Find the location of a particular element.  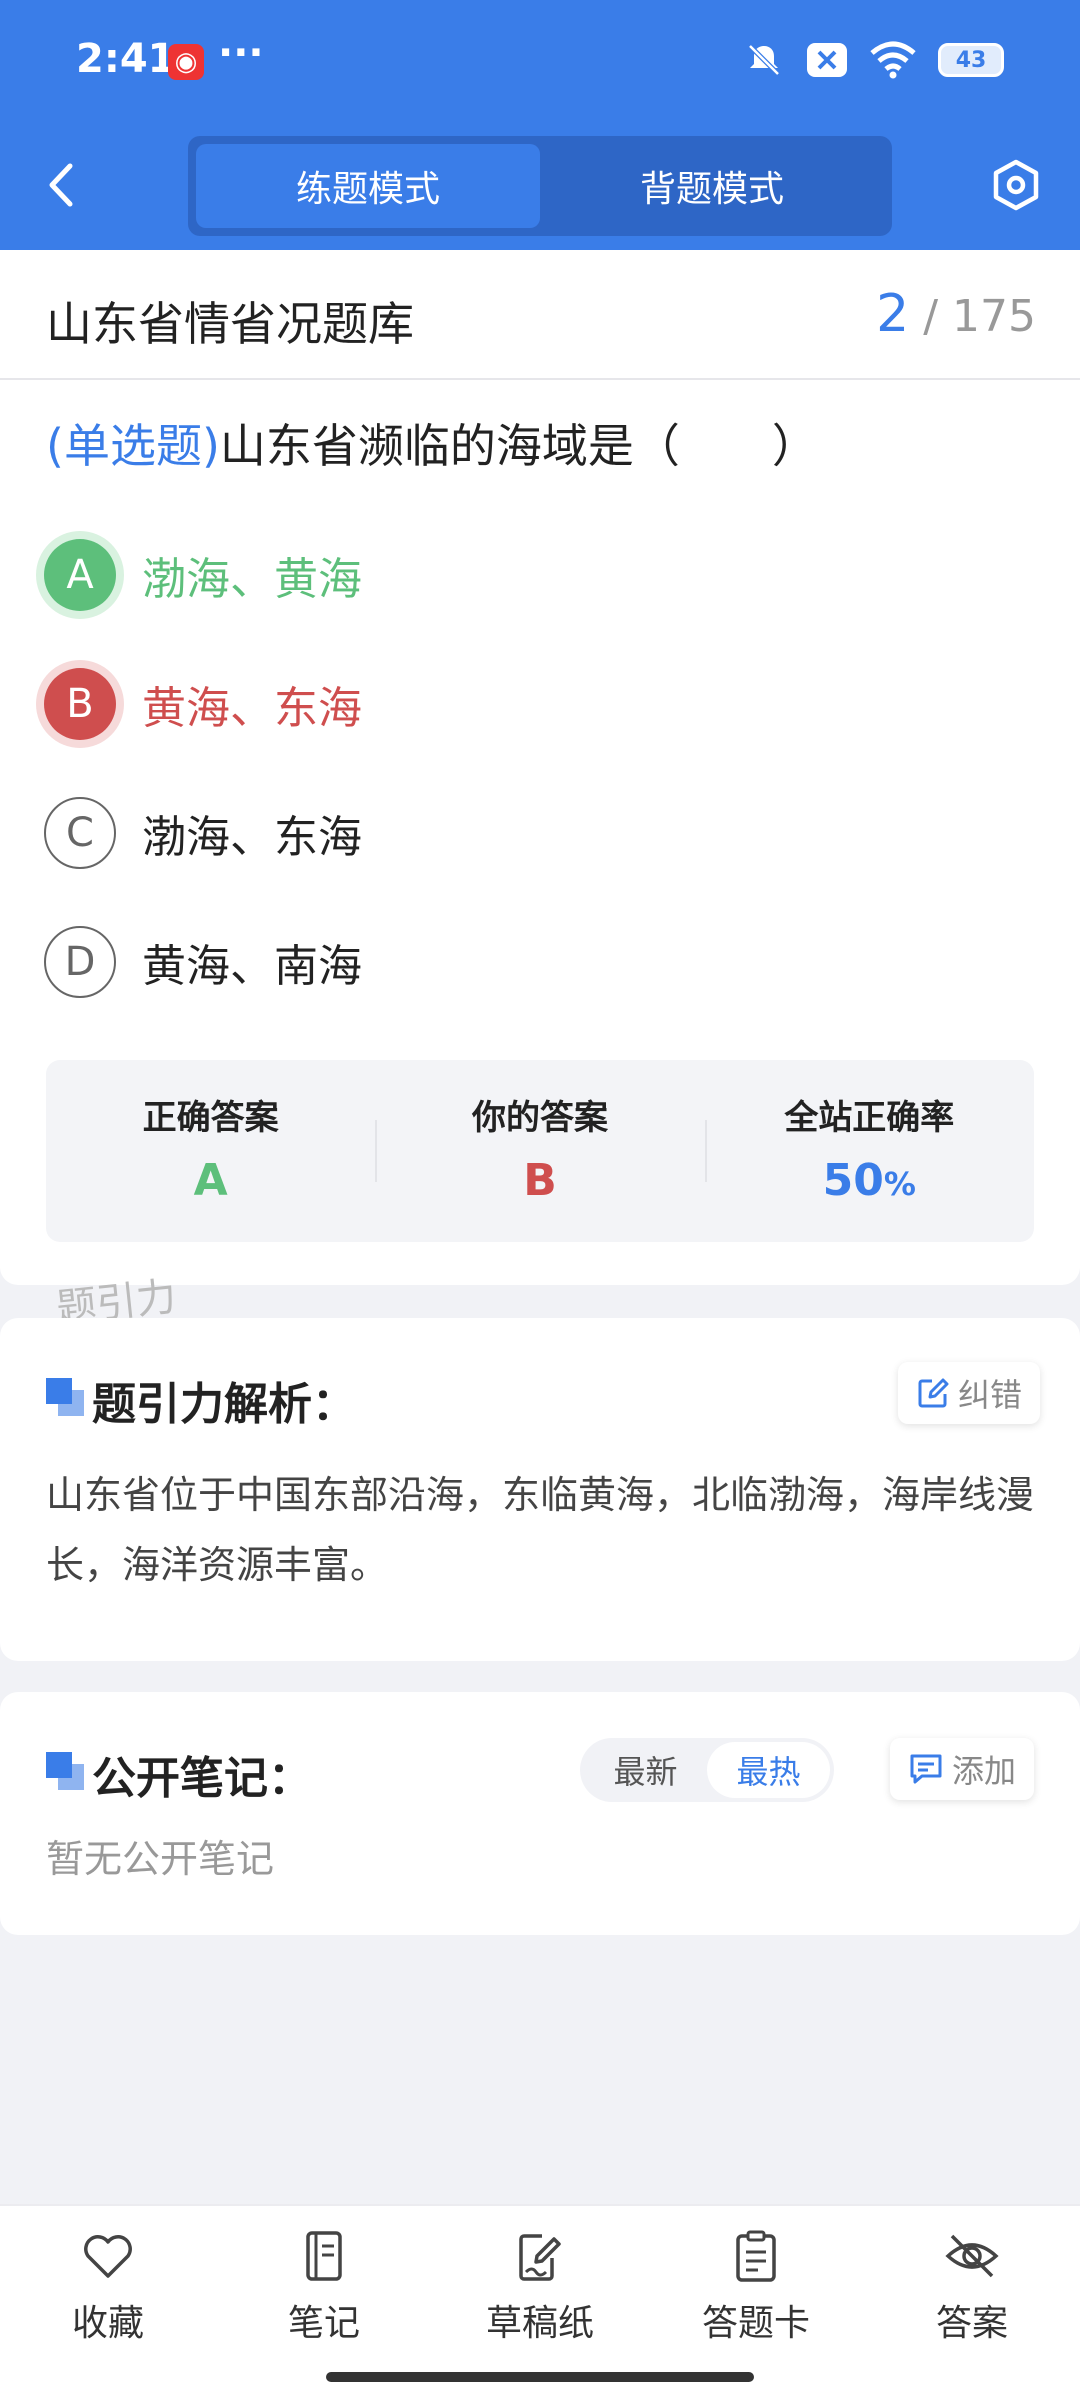

tab-practice-mode: 练题模式 is located at coordinates (368, 186).